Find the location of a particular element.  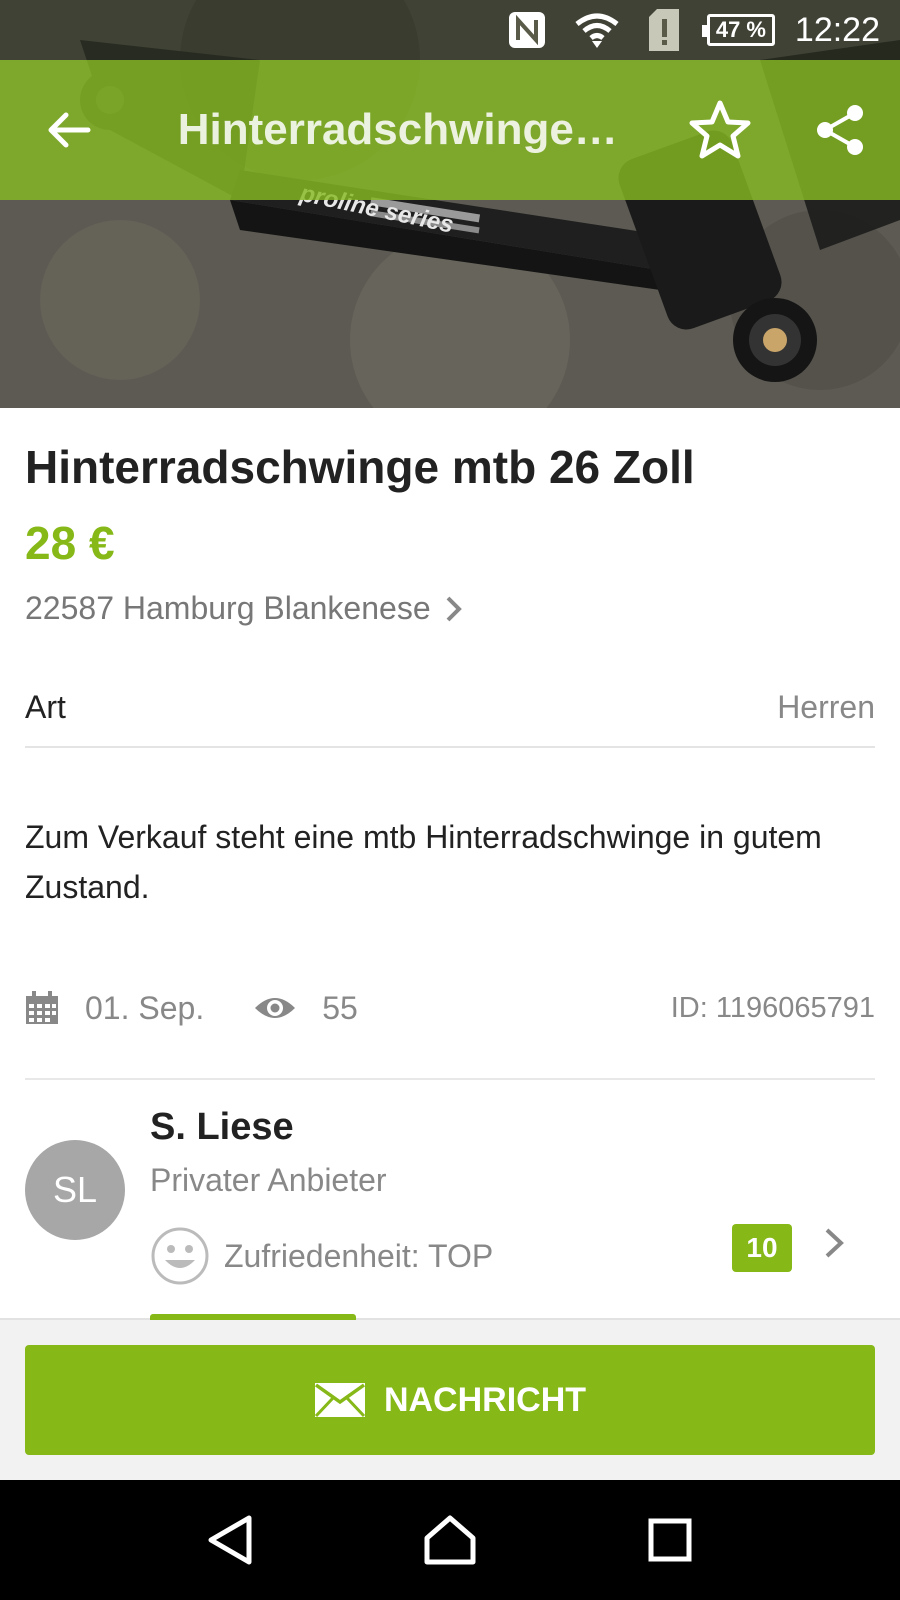

status-bar: 47 % 12:22 is located at coordinates (450, 30).